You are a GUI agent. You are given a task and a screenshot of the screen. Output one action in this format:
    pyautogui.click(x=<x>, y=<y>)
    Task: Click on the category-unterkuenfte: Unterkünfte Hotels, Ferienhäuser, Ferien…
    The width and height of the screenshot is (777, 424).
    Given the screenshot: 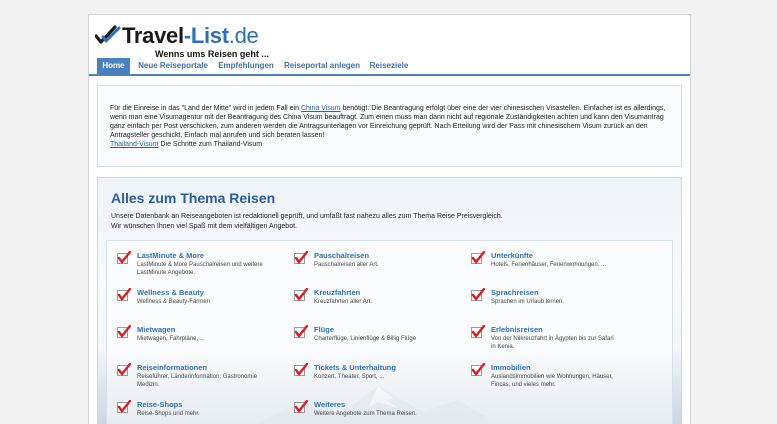 What is the action you would take?
    pyautogui.click(x=558, y=264)
    